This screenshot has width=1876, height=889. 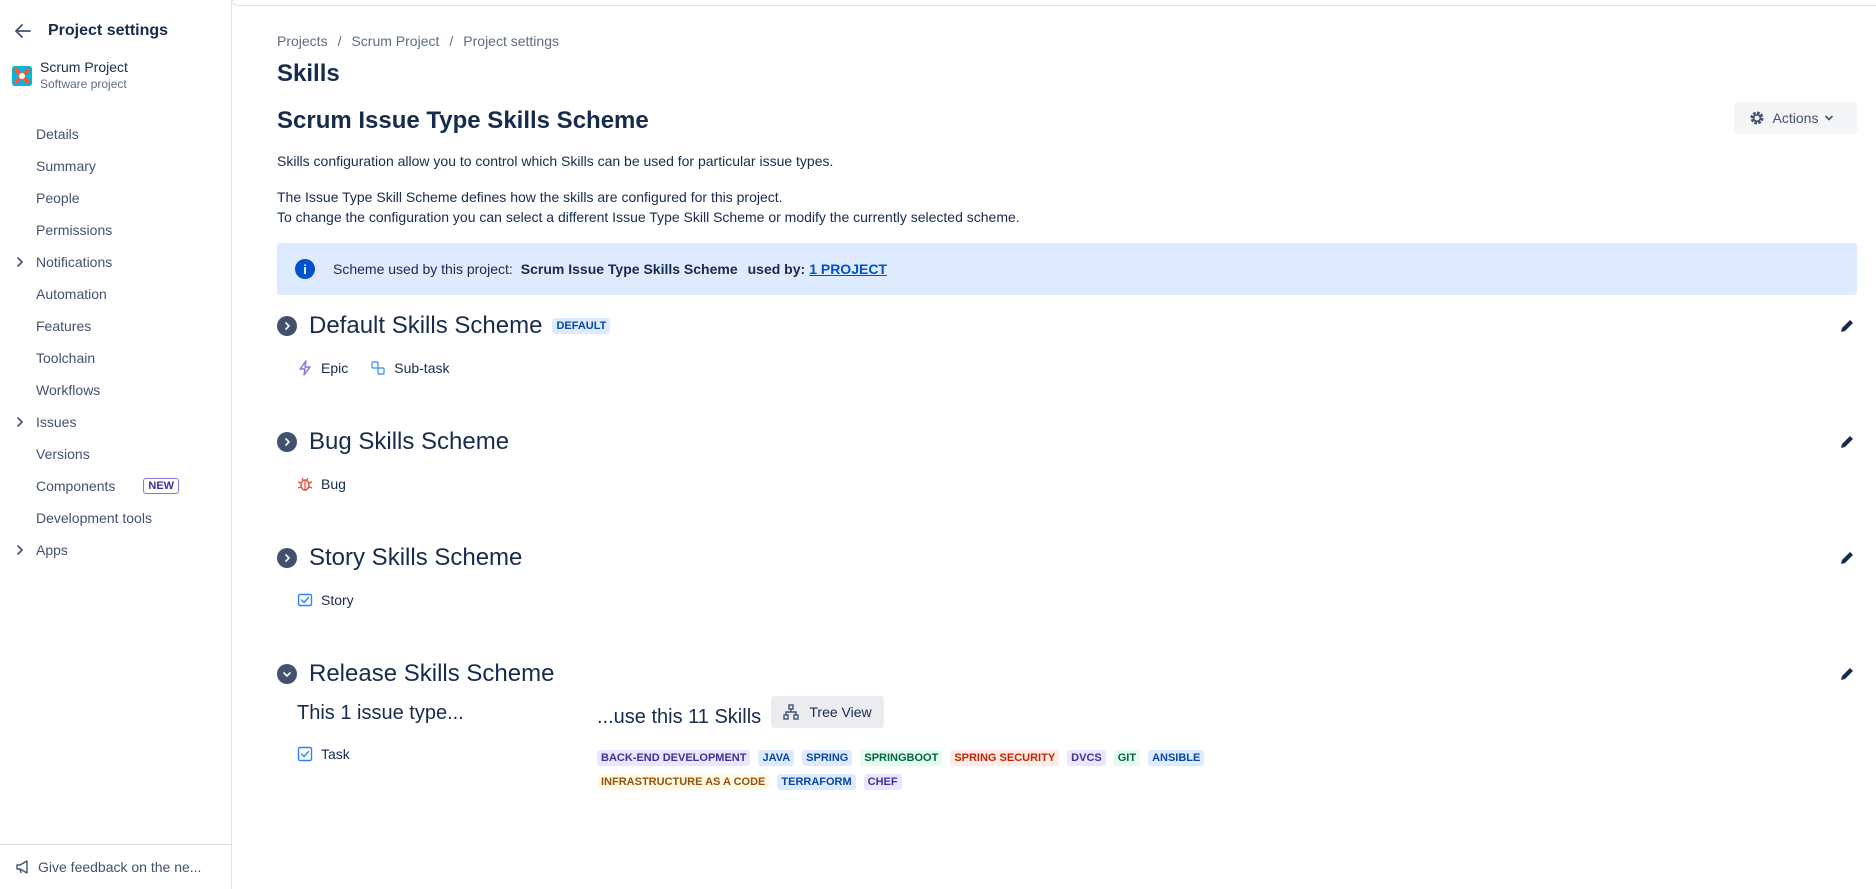 I want to click on actions-button: Actions, so click(x=1795, y=118).